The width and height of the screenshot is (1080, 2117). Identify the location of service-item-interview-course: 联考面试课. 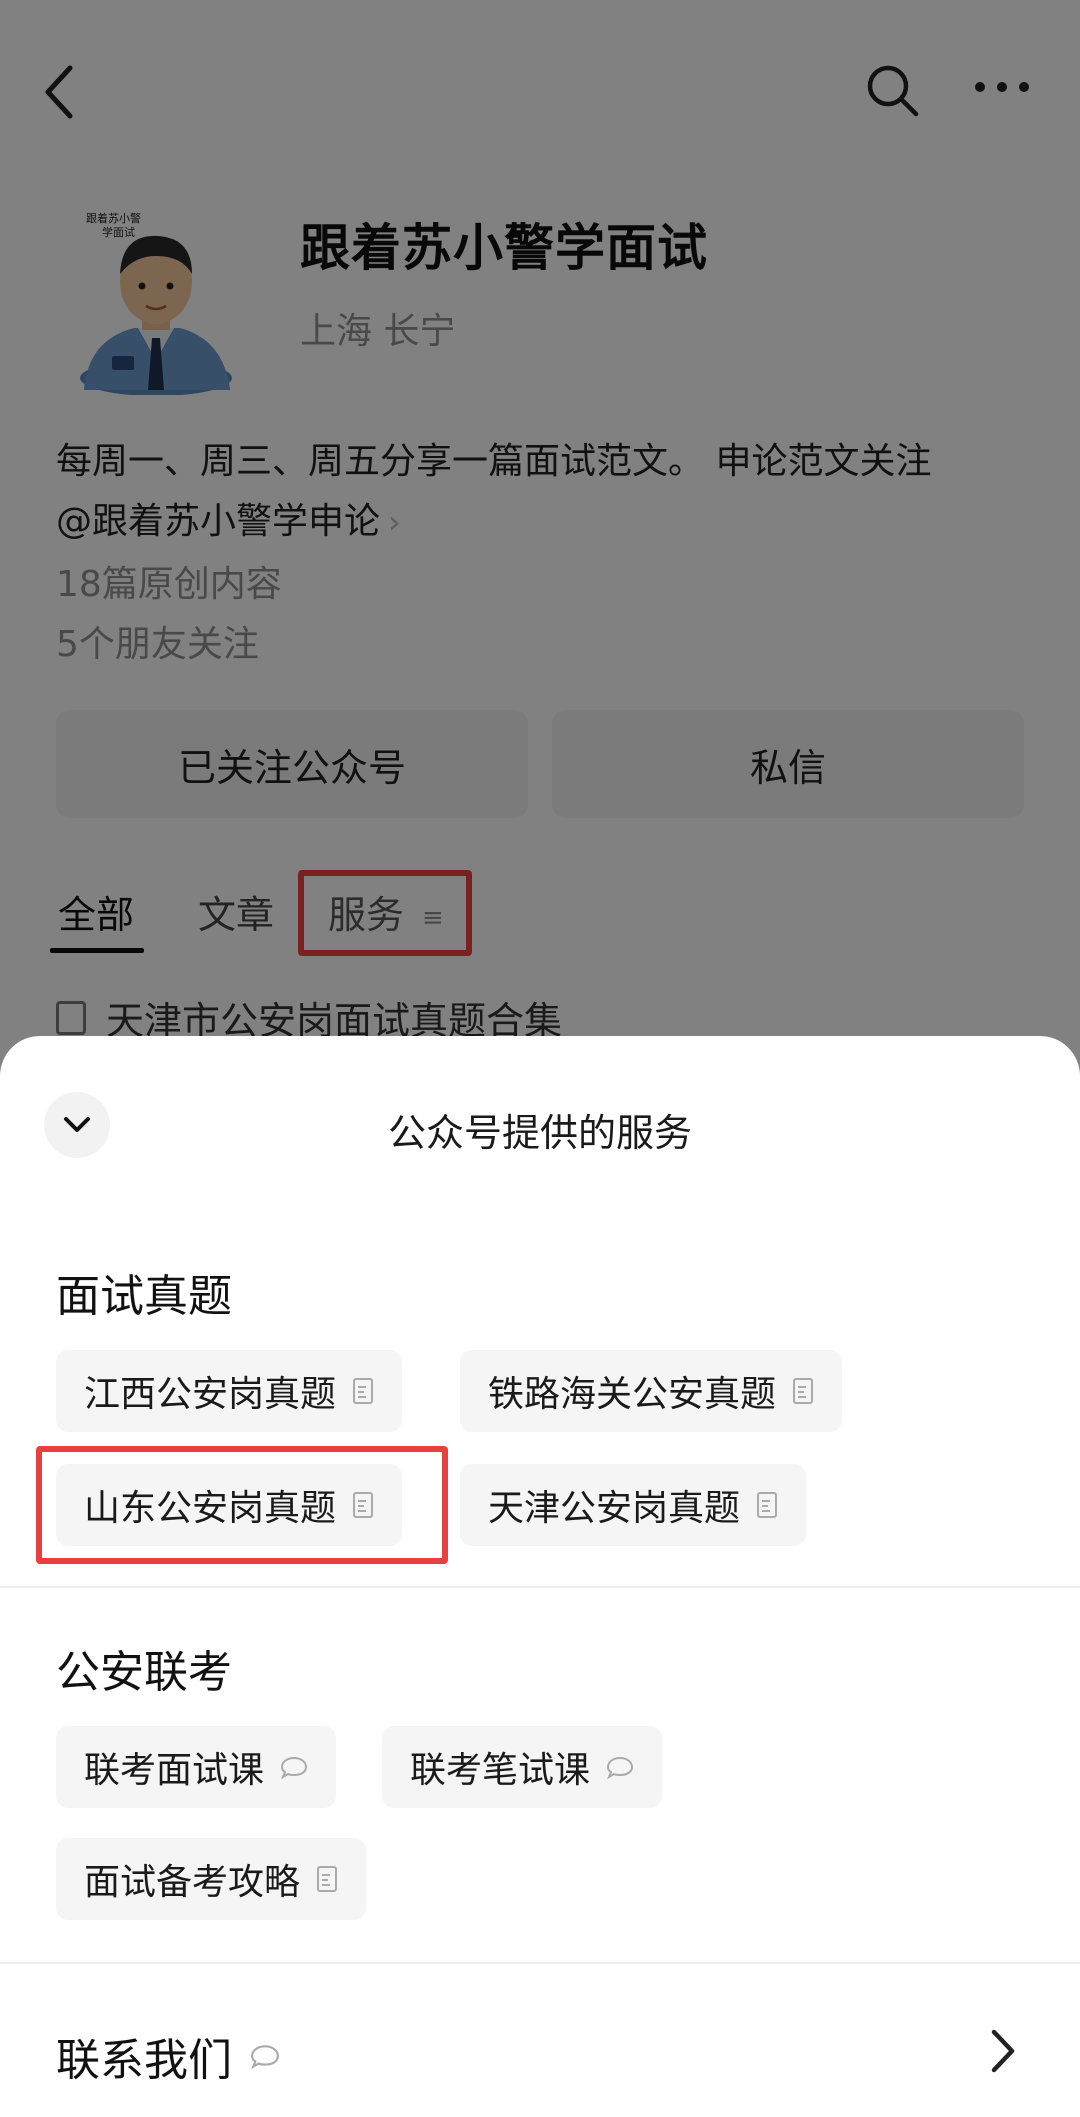
(196, 1767).